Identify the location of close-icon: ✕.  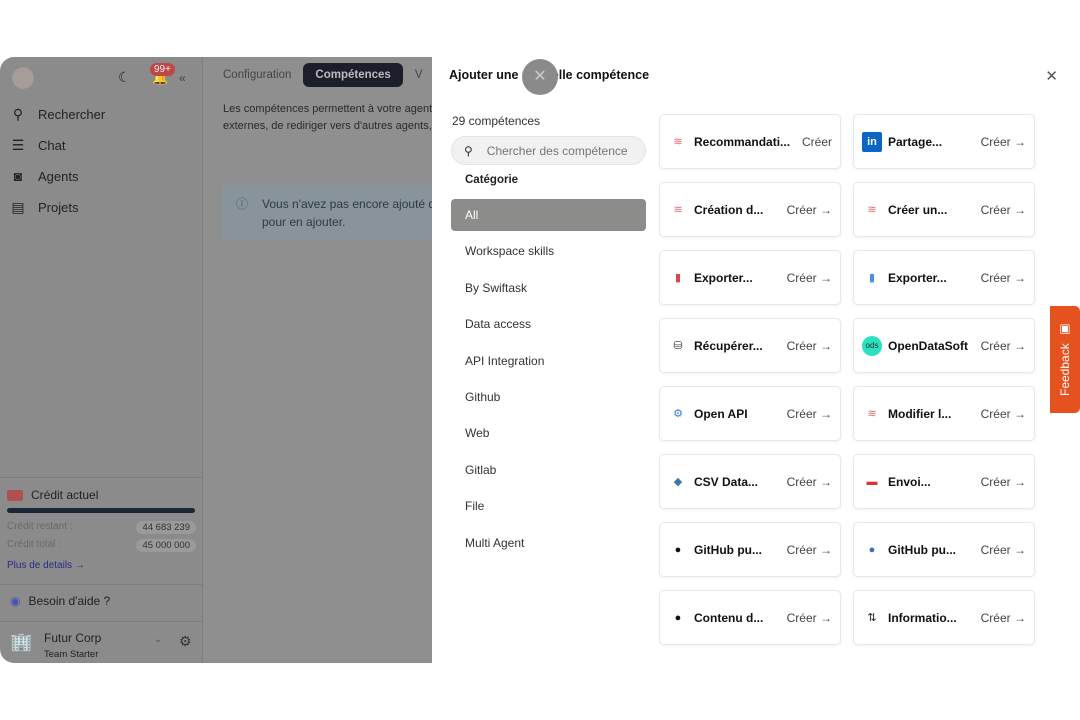
(1051, 76).